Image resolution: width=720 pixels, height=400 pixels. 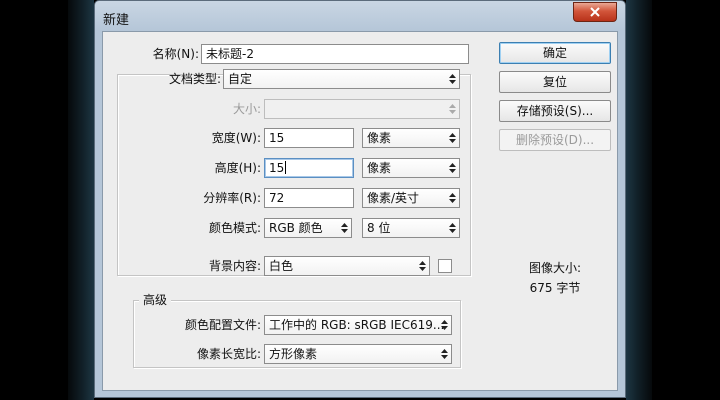 I want to click on width-unit-select: 像素, so click(x=411, y=138).